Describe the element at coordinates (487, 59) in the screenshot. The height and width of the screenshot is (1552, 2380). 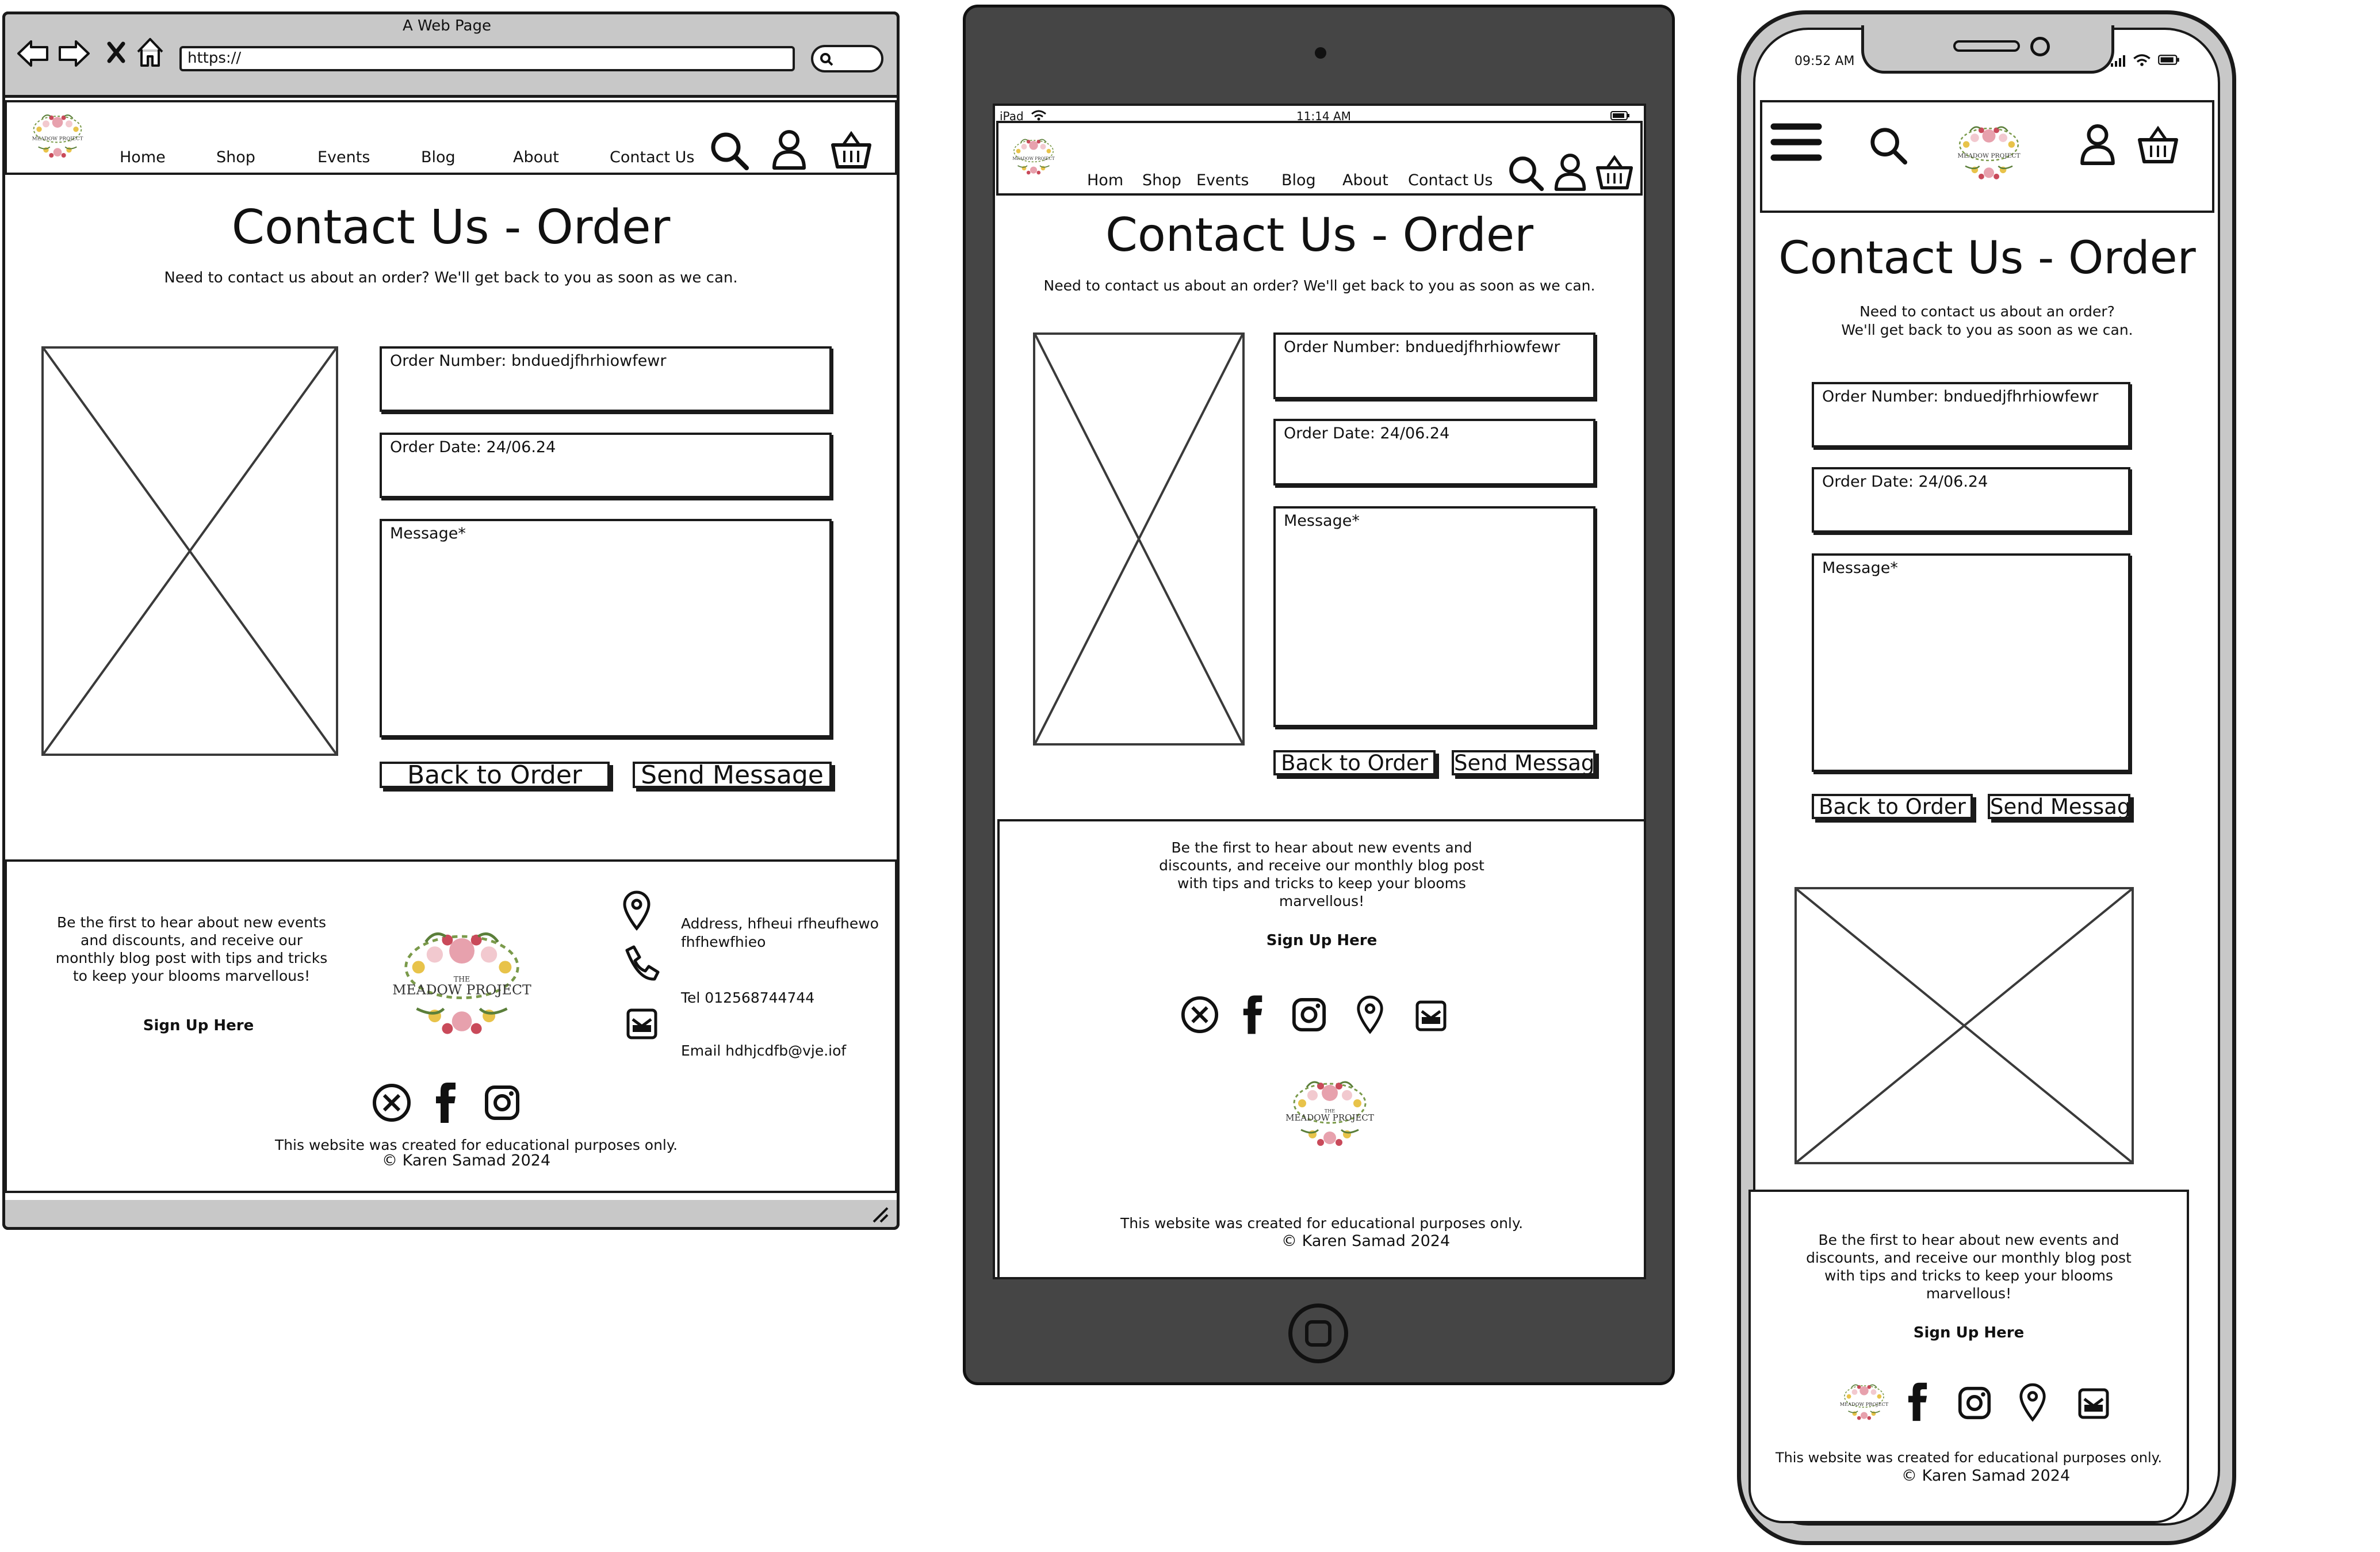
I see `address-bar: https://` at that location.